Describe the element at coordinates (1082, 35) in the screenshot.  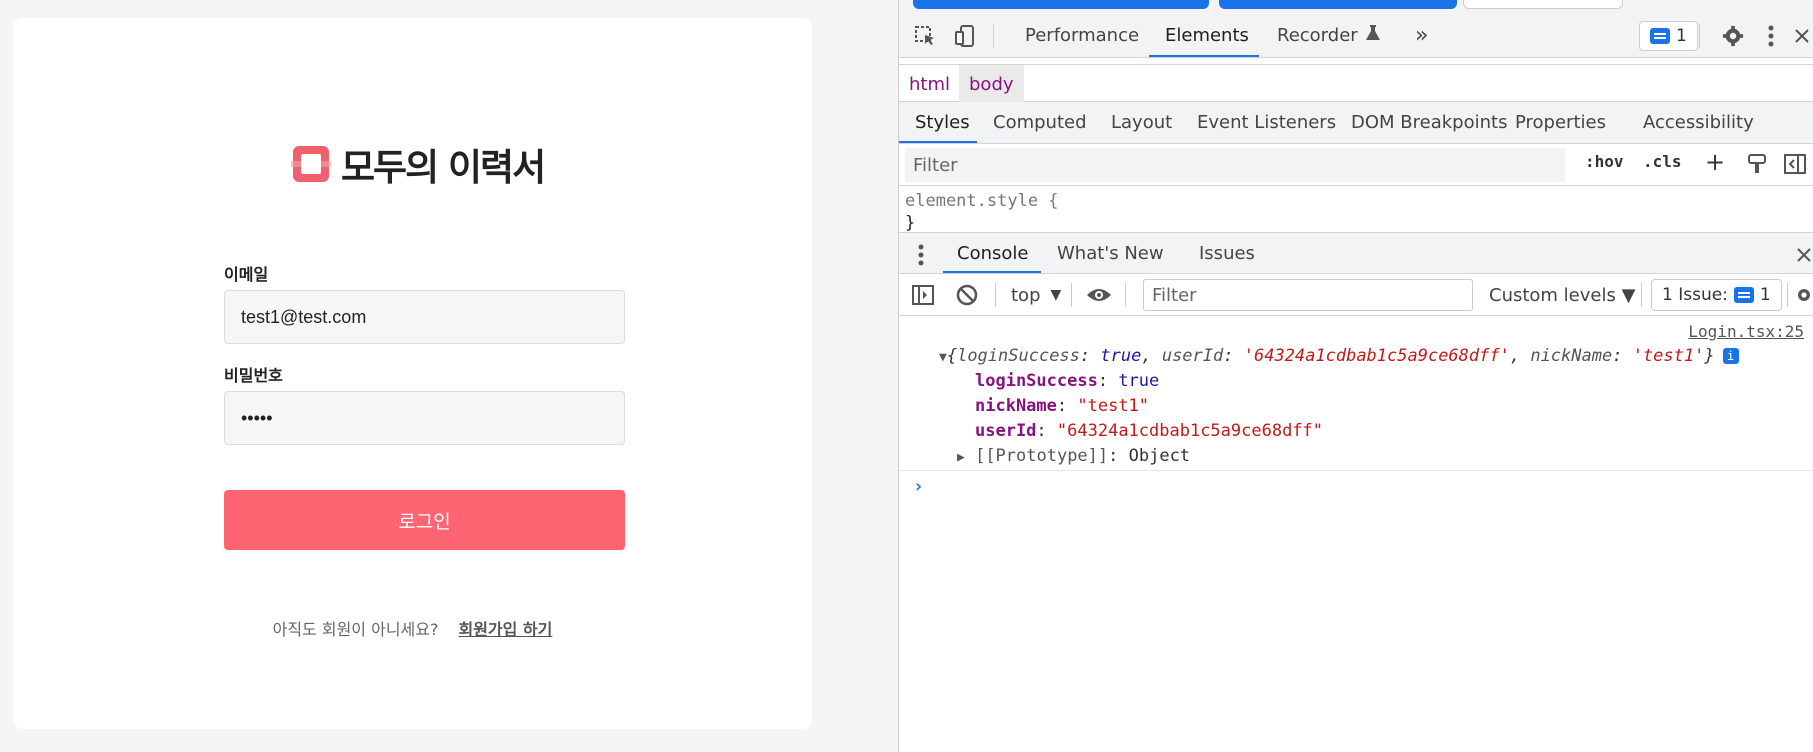
I see `tab-performance: Performance` at that location.